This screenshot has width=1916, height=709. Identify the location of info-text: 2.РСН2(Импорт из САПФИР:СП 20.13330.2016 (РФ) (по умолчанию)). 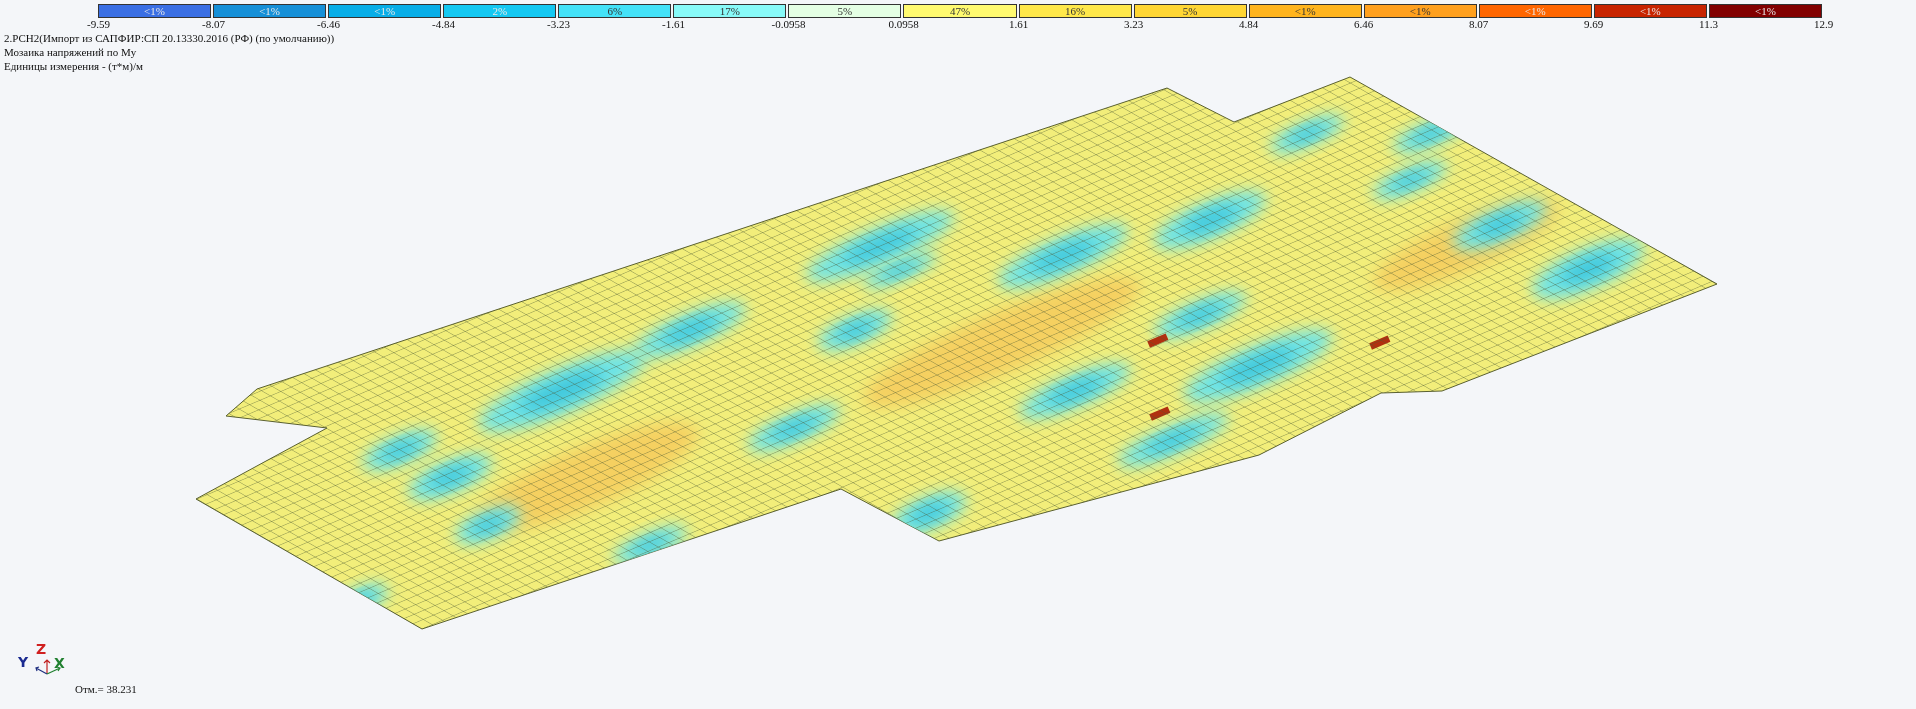
(170, 38).